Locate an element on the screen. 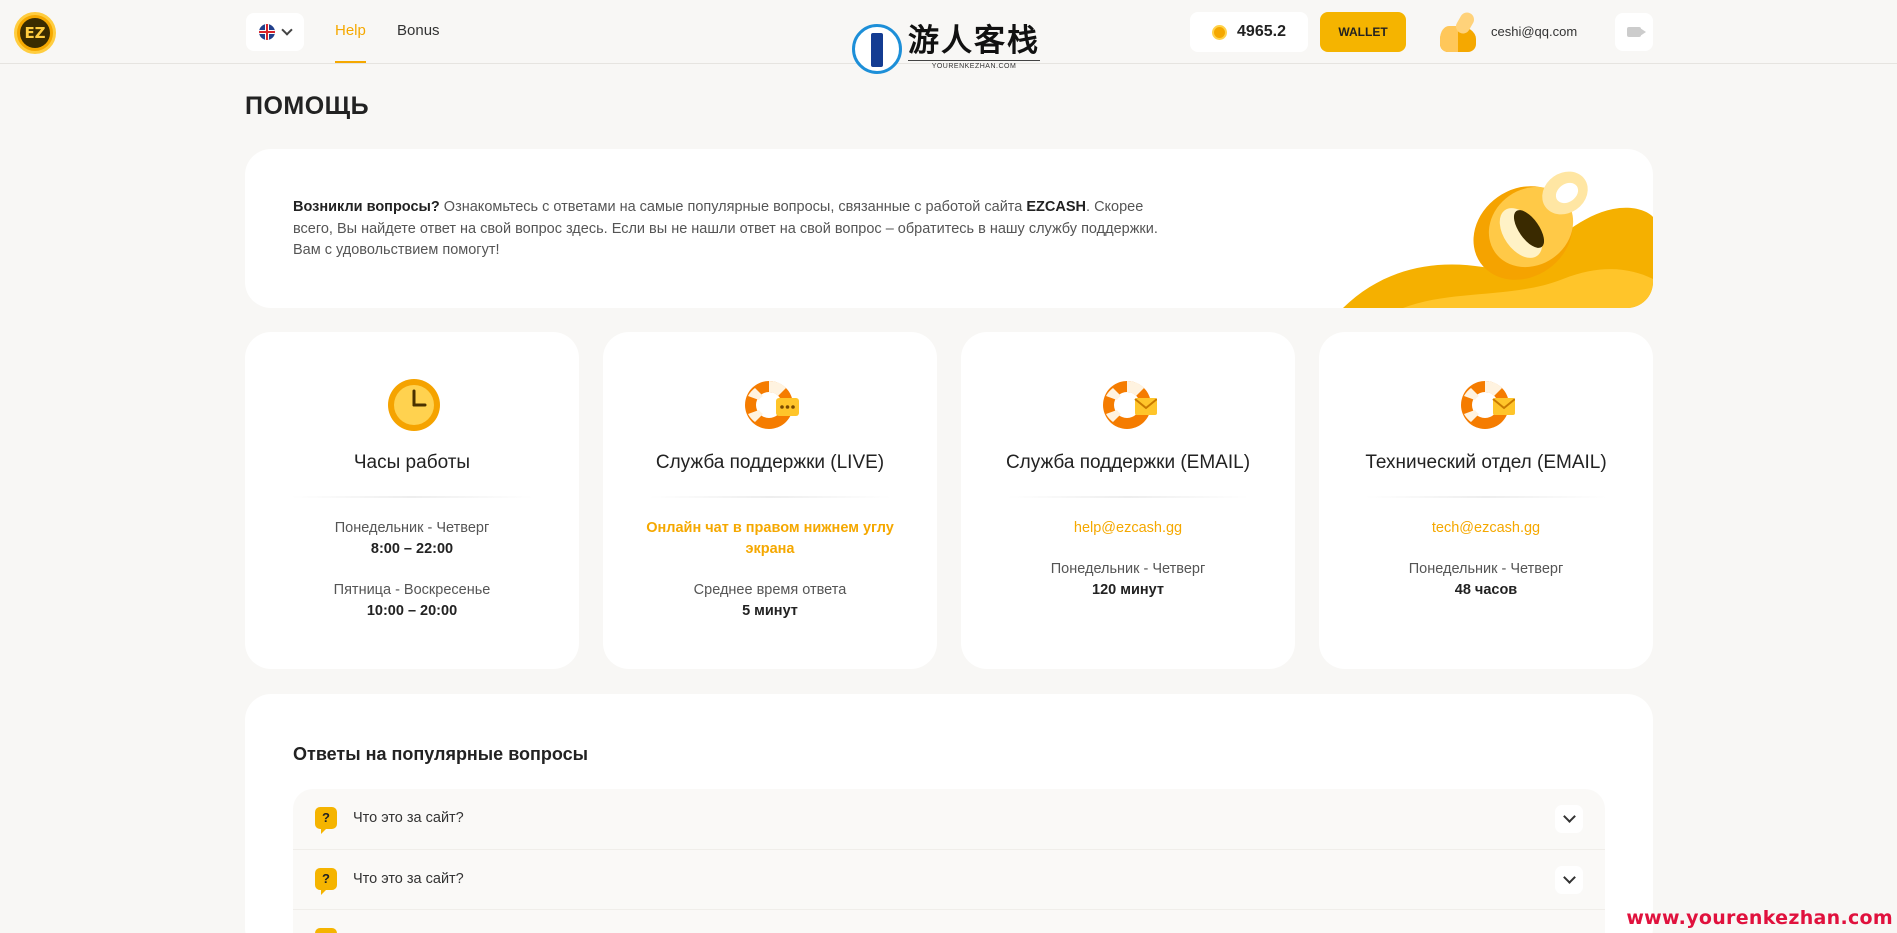 The width and height of the screenshot is (1897, 933). tech-response-label: Понедельник - Четверг is located at coordinates (1486, 569).